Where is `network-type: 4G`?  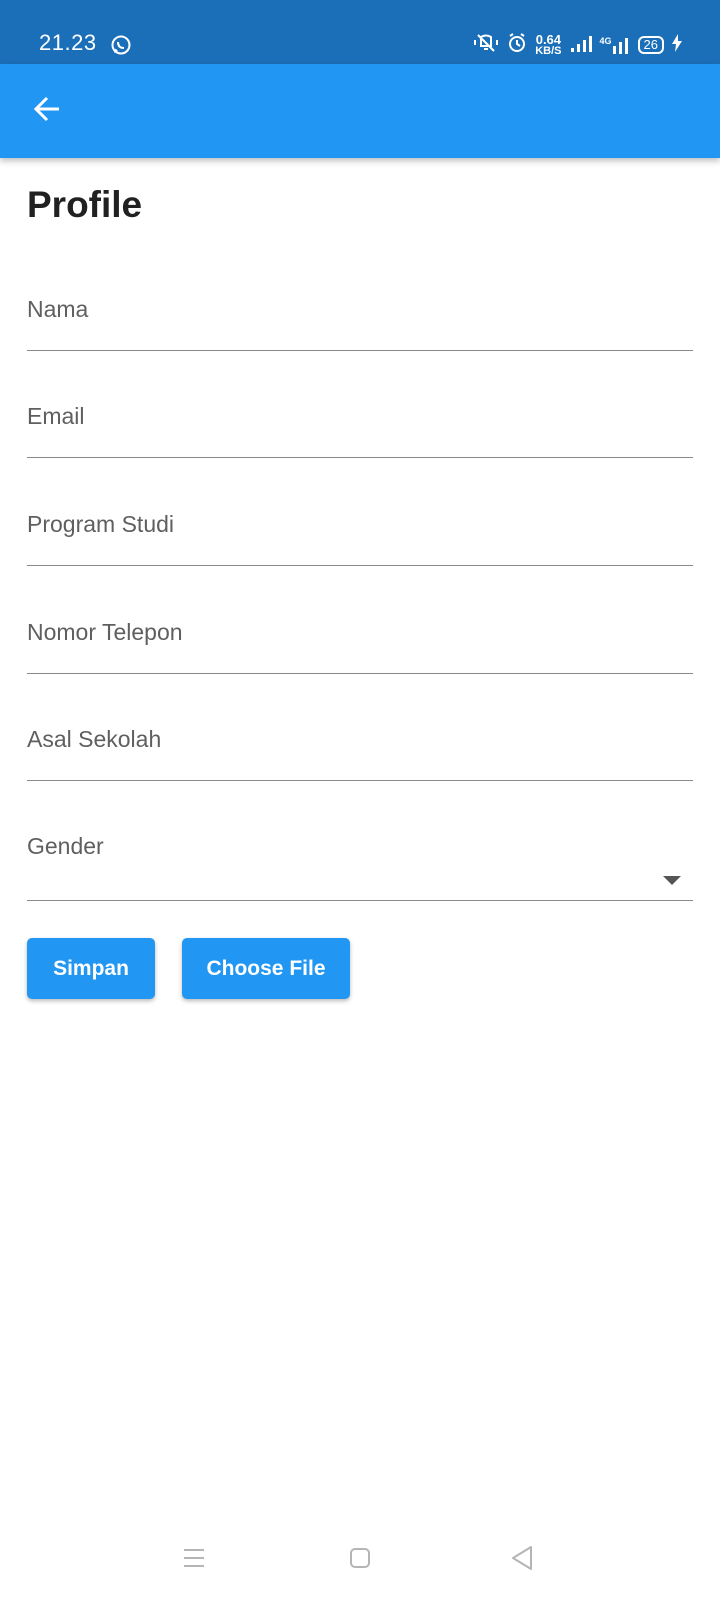 network-type: 4G is located at coordinates (605, 41).